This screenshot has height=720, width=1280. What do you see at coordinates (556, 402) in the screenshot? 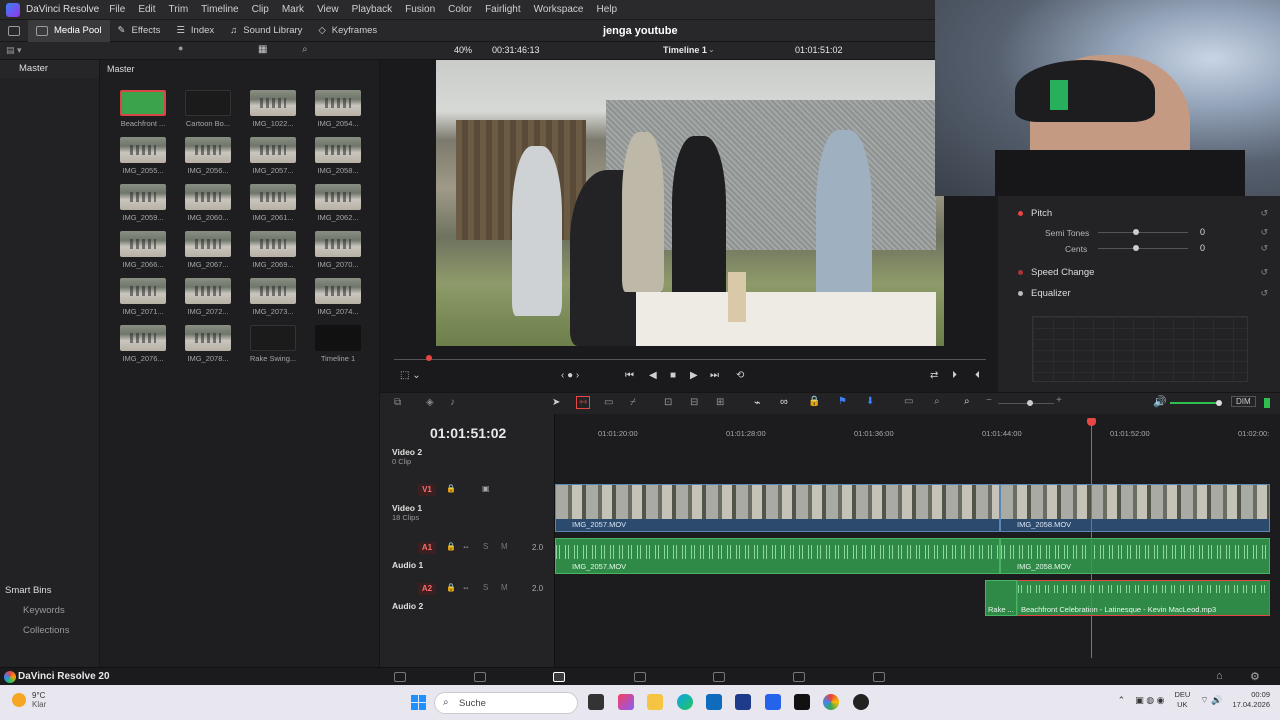
I see `selection-tool-icon: ➤` at bounding box center [556, 402].